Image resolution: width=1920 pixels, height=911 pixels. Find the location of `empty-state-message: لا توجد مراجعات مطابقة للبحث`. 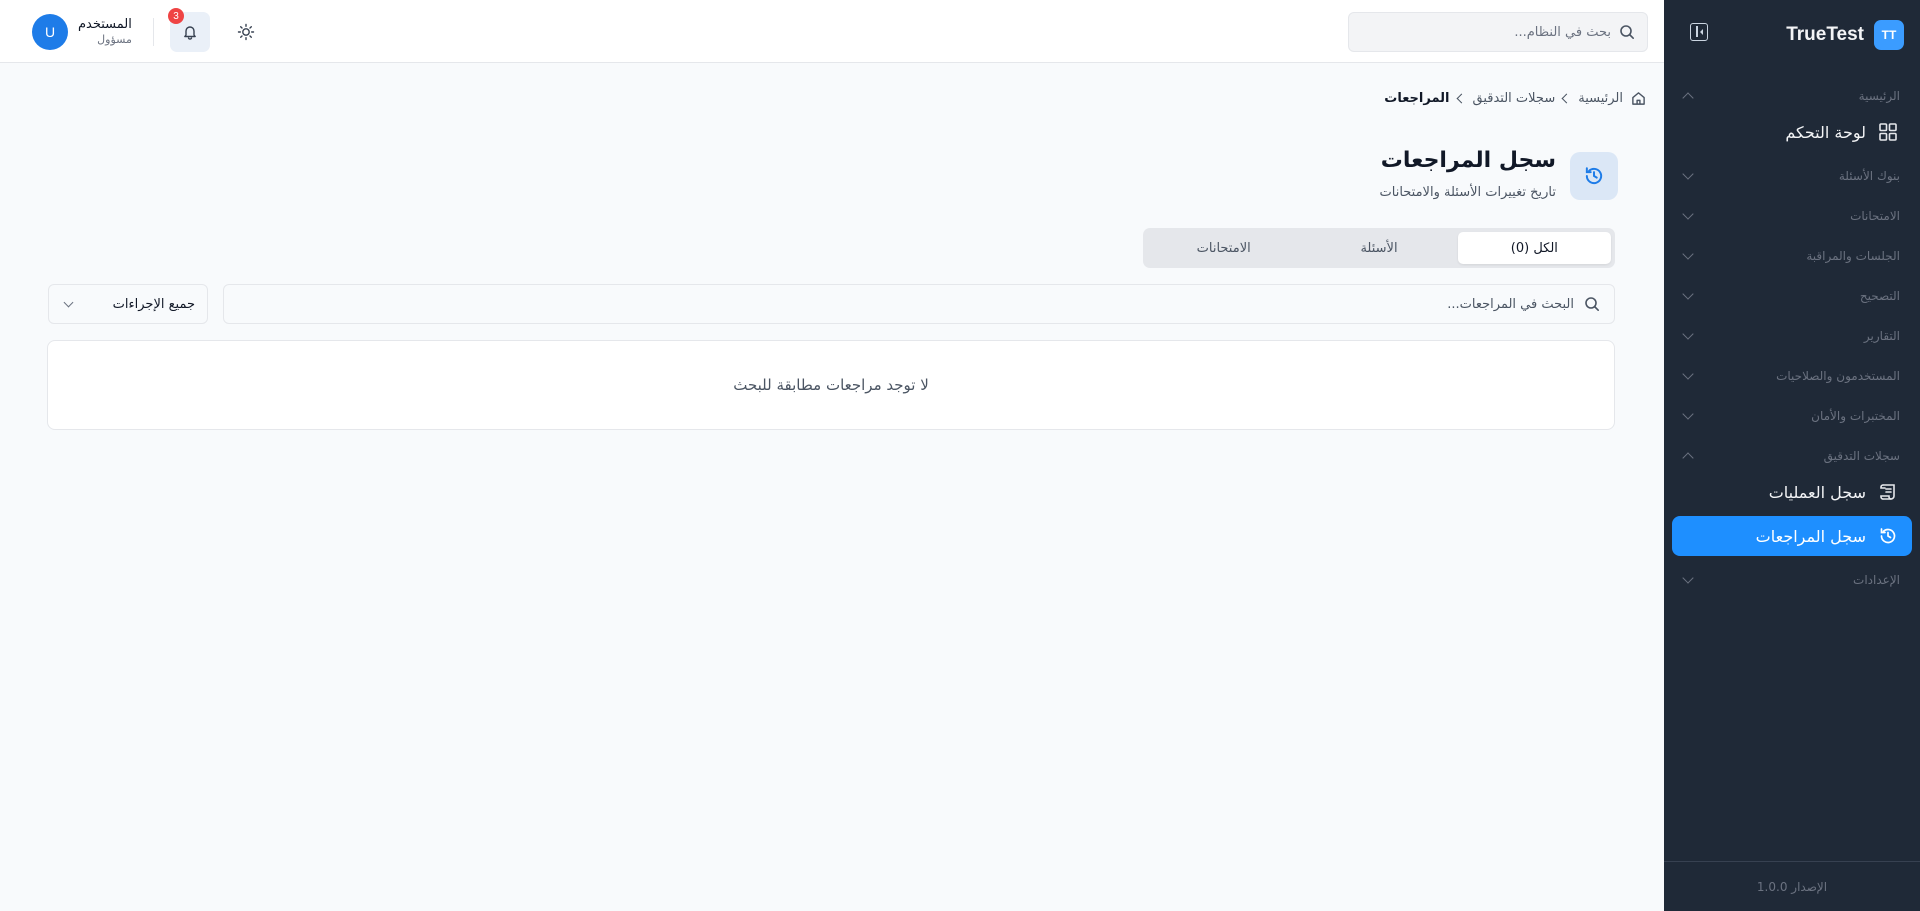

empty-state-message: لا توجد مراجعات مطابقة للبحث is located at coordinates (831, 385).